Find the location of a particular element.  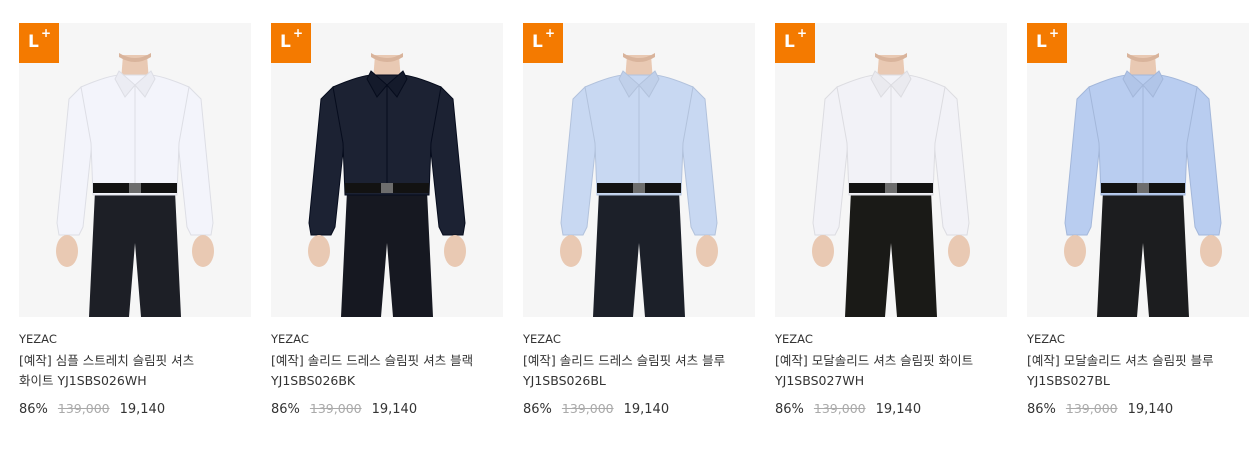

product-name: [예작] 모달솔리드 셔츠 슬림핏 화이트 YJ1SBS027WH is located at coordinates (877, 371).